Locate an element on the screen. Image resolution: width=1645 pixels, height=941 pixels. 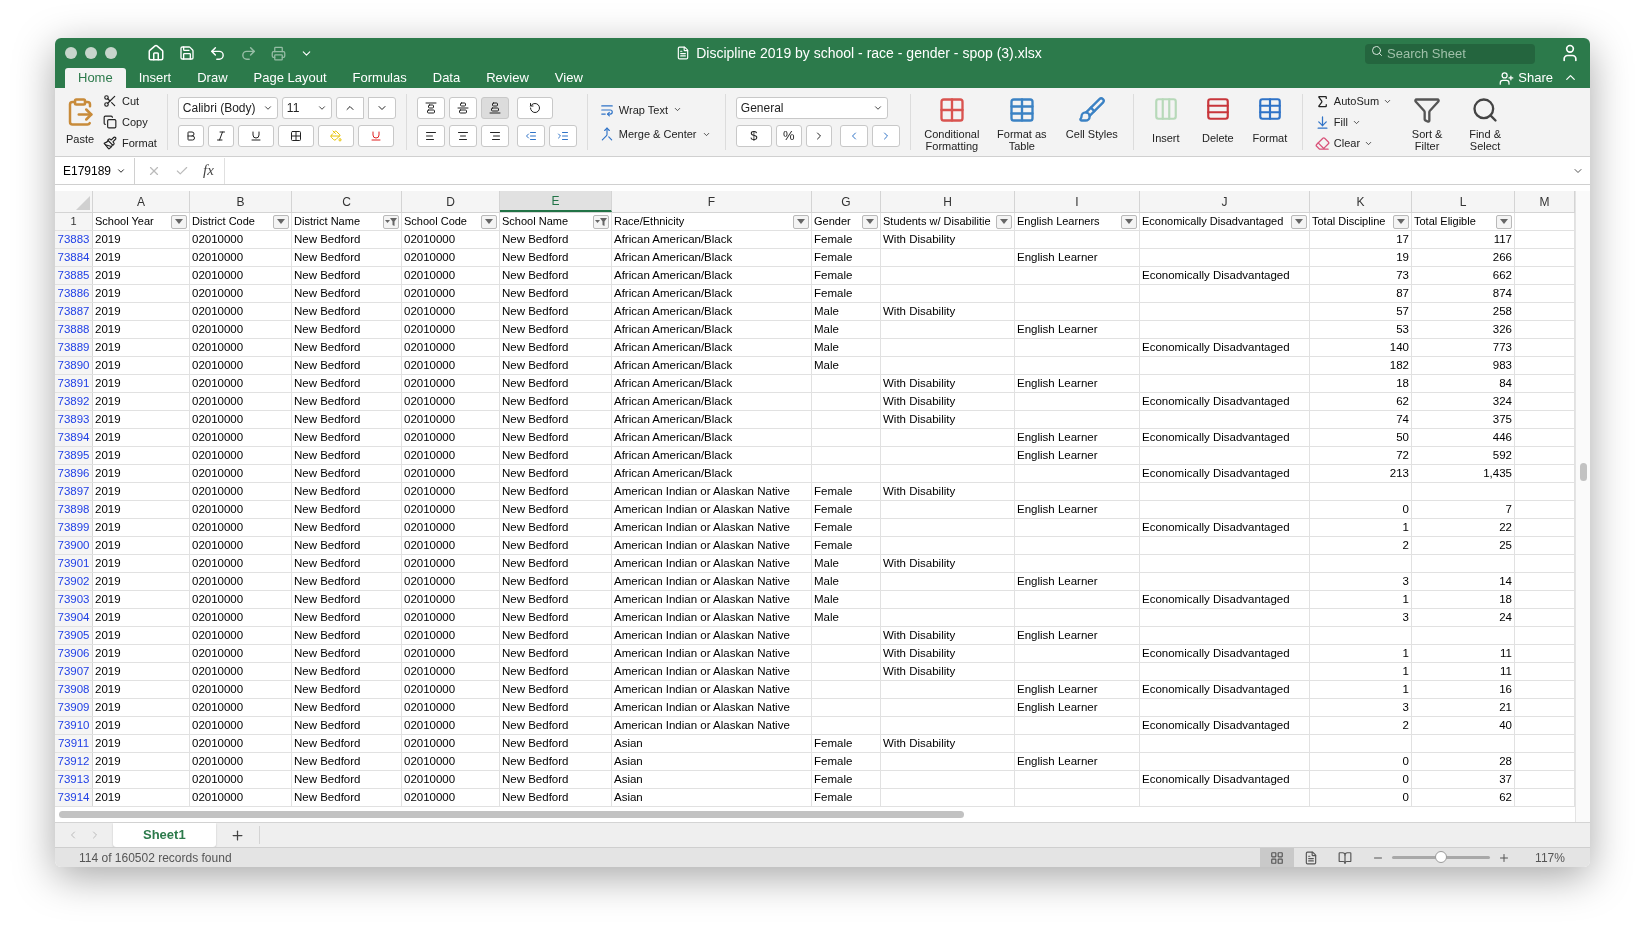
merge-center-button: Merge & Center is located at coordinates (656, 134).